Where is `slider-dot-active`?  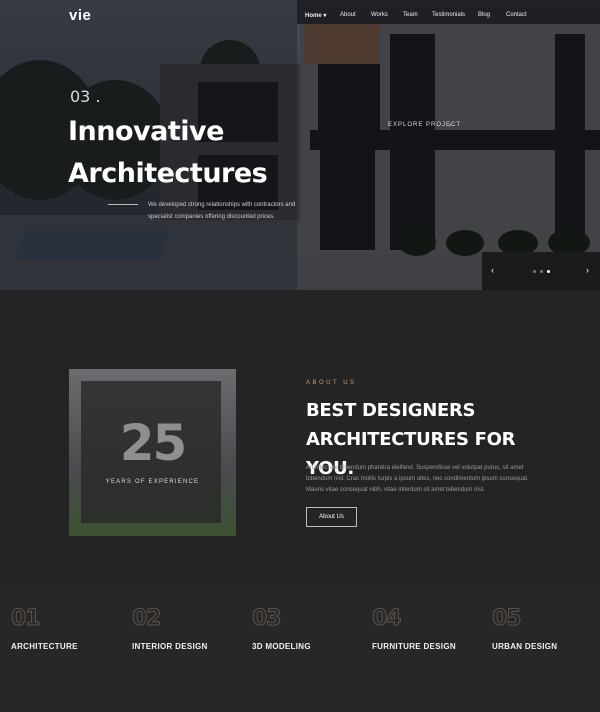
slider-dot-active is located at coordinates (548, 271).